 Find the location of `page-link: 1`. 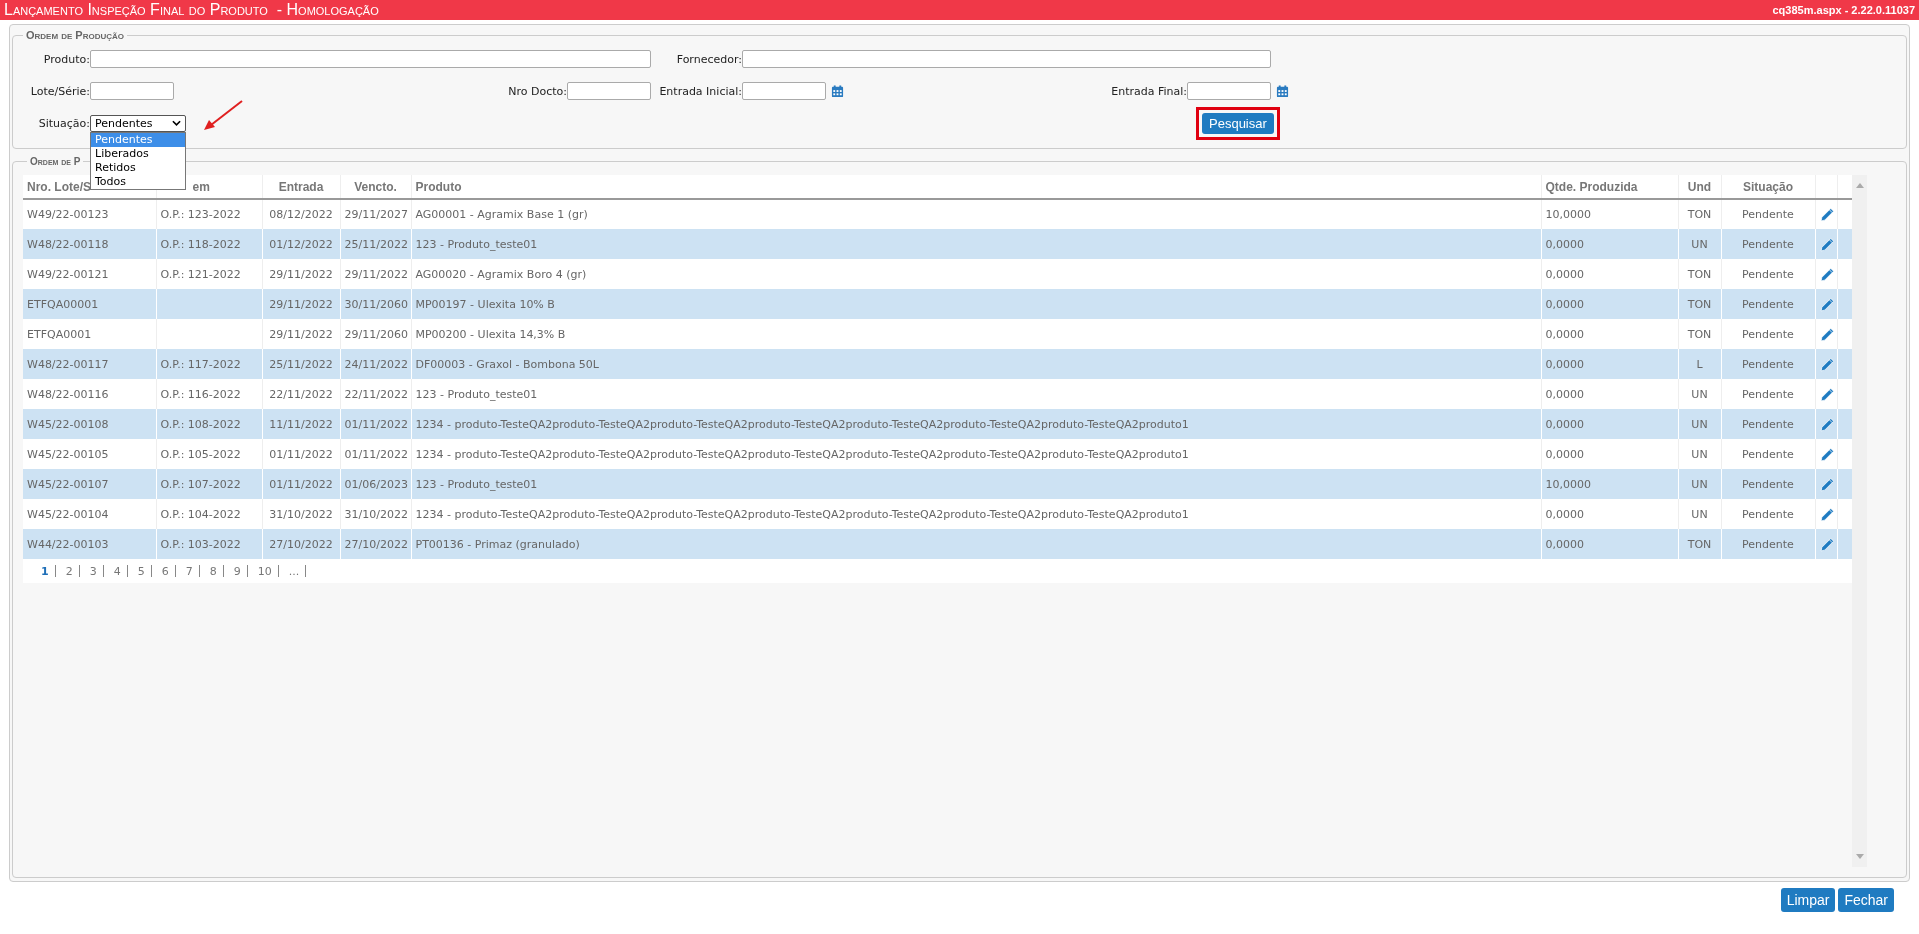

page-link: 1 is located at coordinates (45, 571).